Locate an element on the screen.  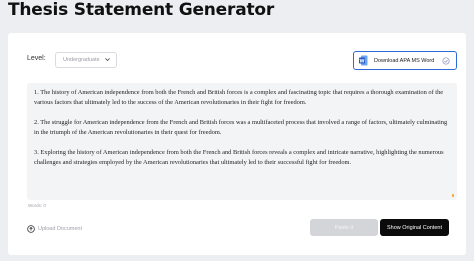
download-word-button: W Download APA MS Word is located at coordinates (405, 60).